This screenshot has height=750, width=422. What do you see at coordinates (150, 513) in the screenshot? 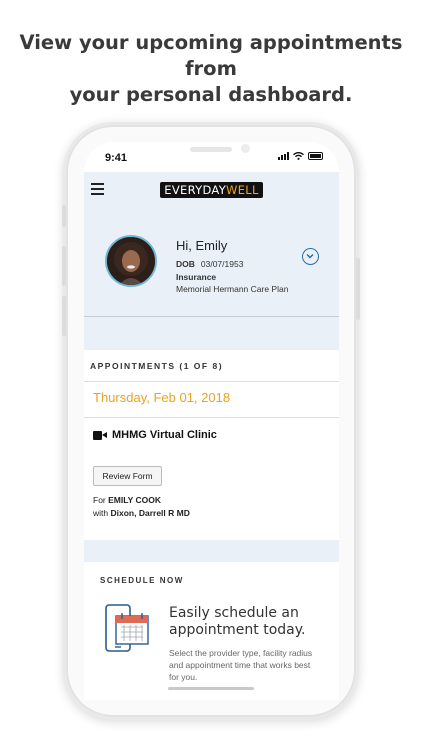
I see `provider-name: Dixon, Darrell R MD` at bounding box center [150, 513].